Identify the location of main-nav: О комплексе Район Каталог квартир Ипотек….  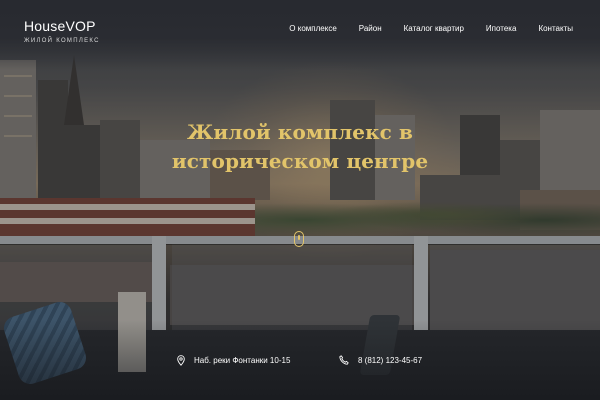
(420, 28).